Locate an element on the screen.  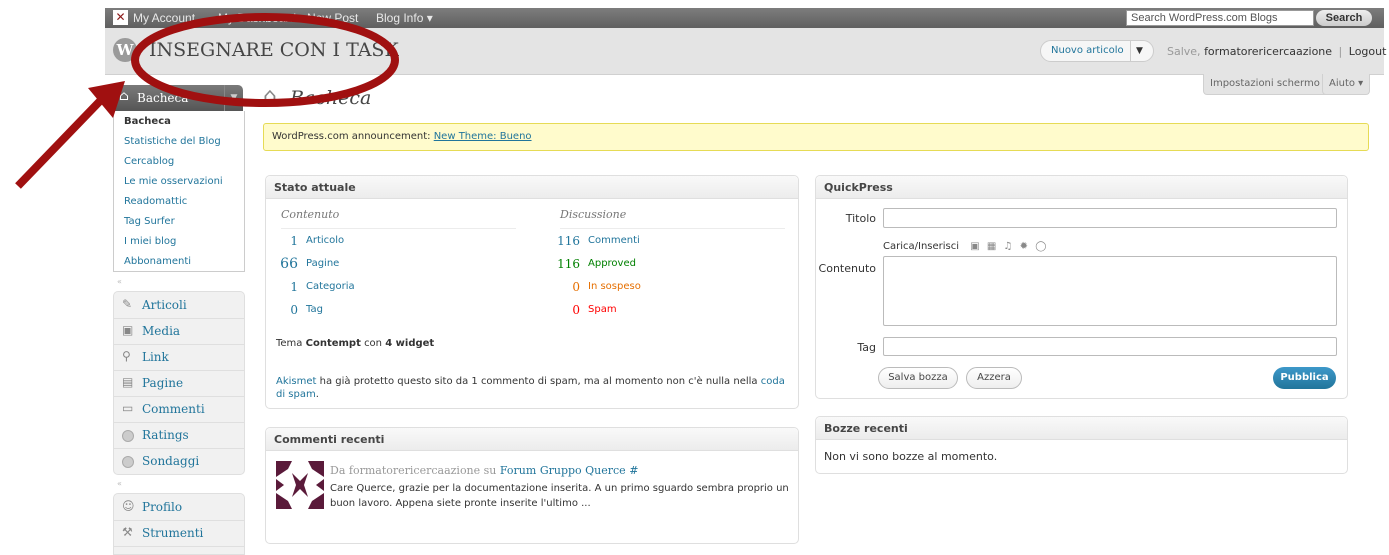
admin-bar-my-account: My Account is located at coordinates (164, 18).